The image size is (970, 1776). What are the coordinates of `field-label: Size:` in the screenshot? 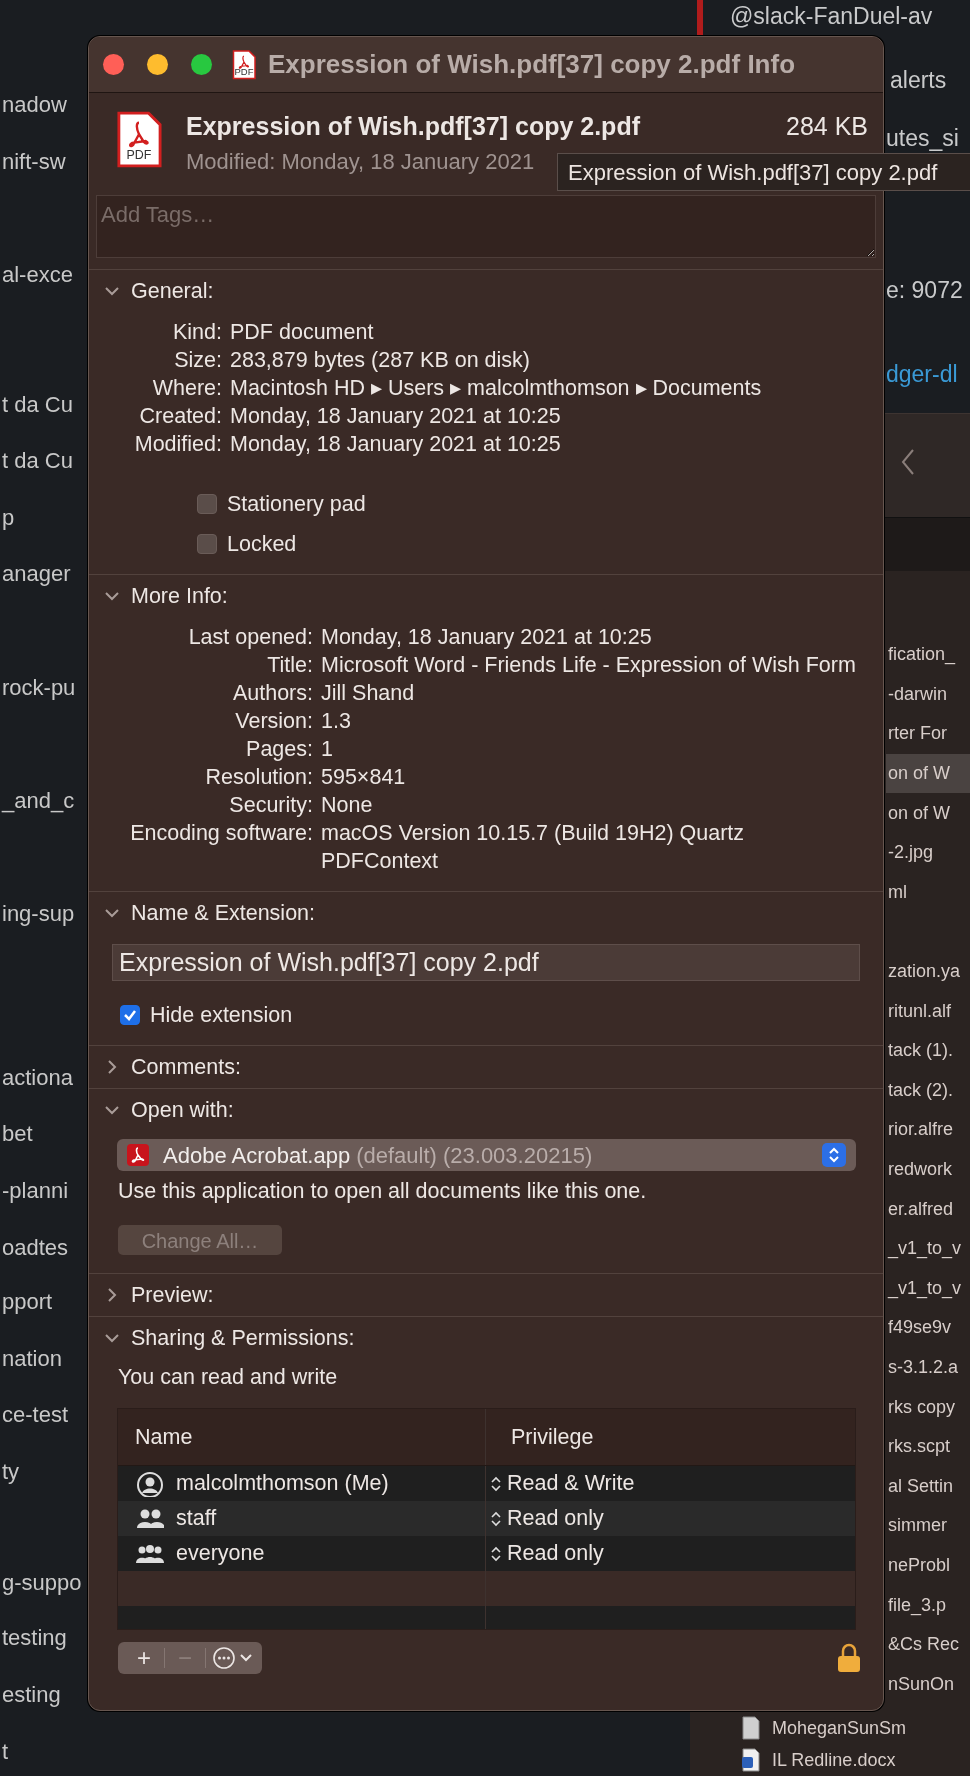 It's located at (197, 360).